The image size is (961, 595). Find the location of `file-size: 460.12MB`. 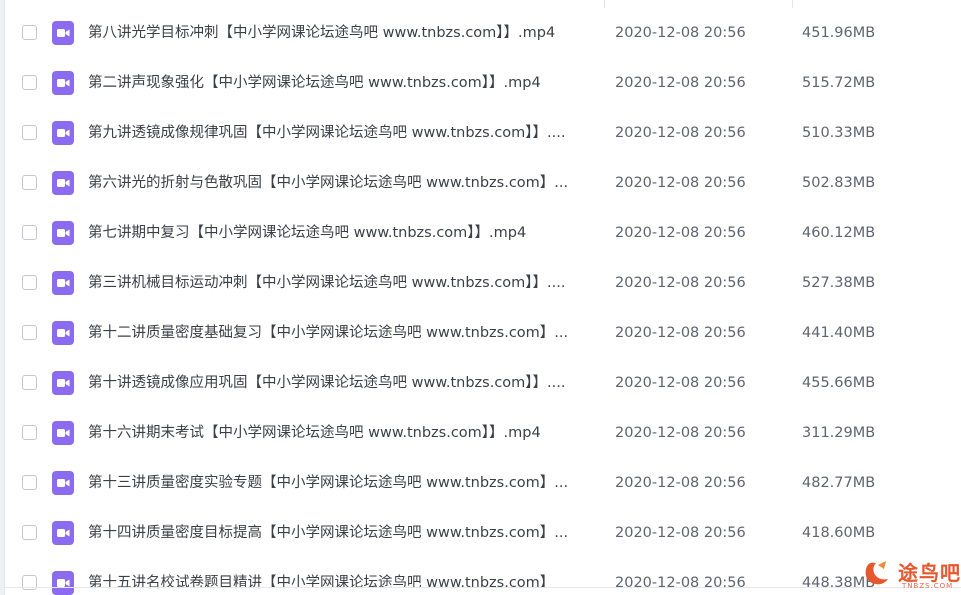

file-size: 460.12MB is located at coordinates (839, 233).